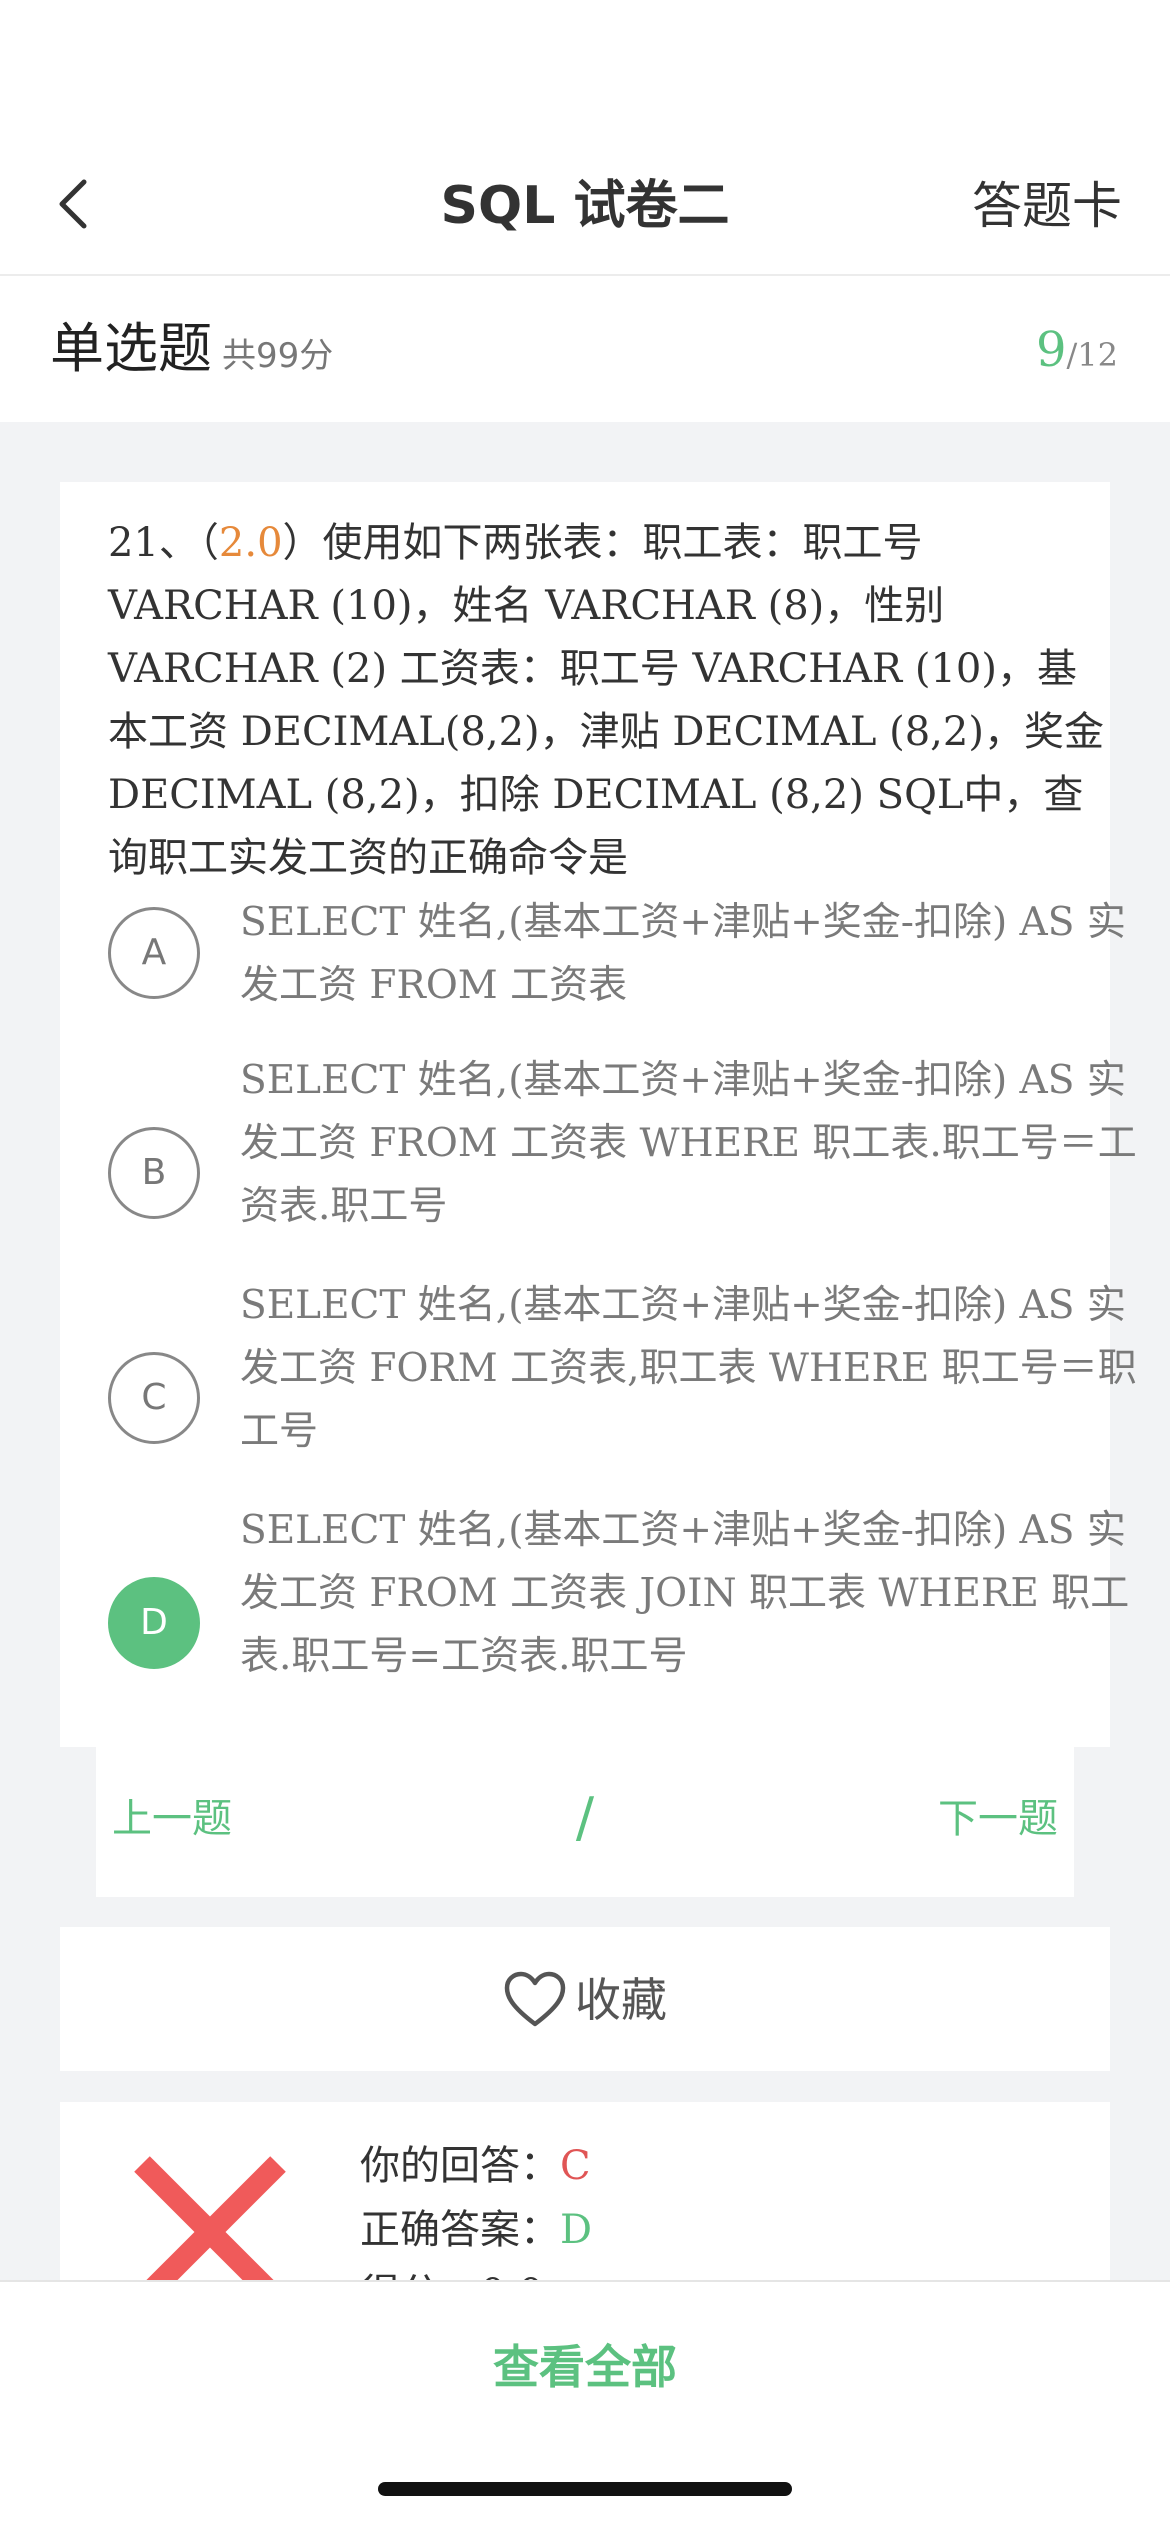 The height and width of the screenshot is (2534, 1170). I want to click on correct-answer-label: 正确答案：, so click(460, 2230).